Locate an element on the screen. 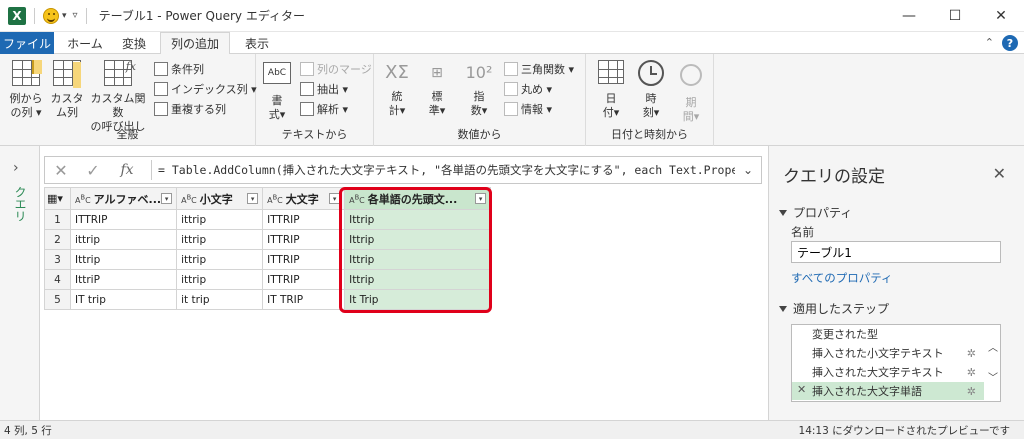  duplicate-column-button: 重複する列 is located at coordinates (190, 109).